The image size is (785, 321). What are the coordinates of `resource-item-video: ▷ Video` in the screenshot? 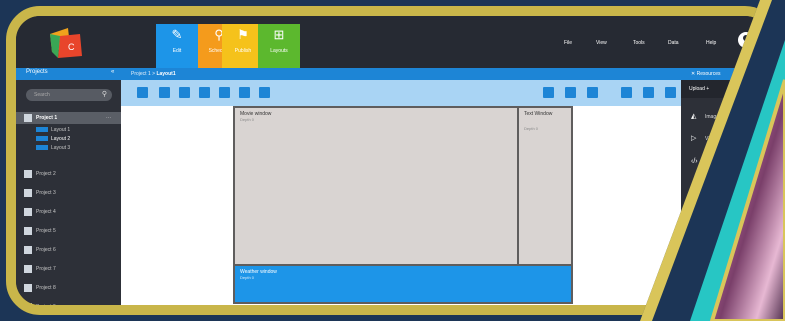 It's located at (704, 138).